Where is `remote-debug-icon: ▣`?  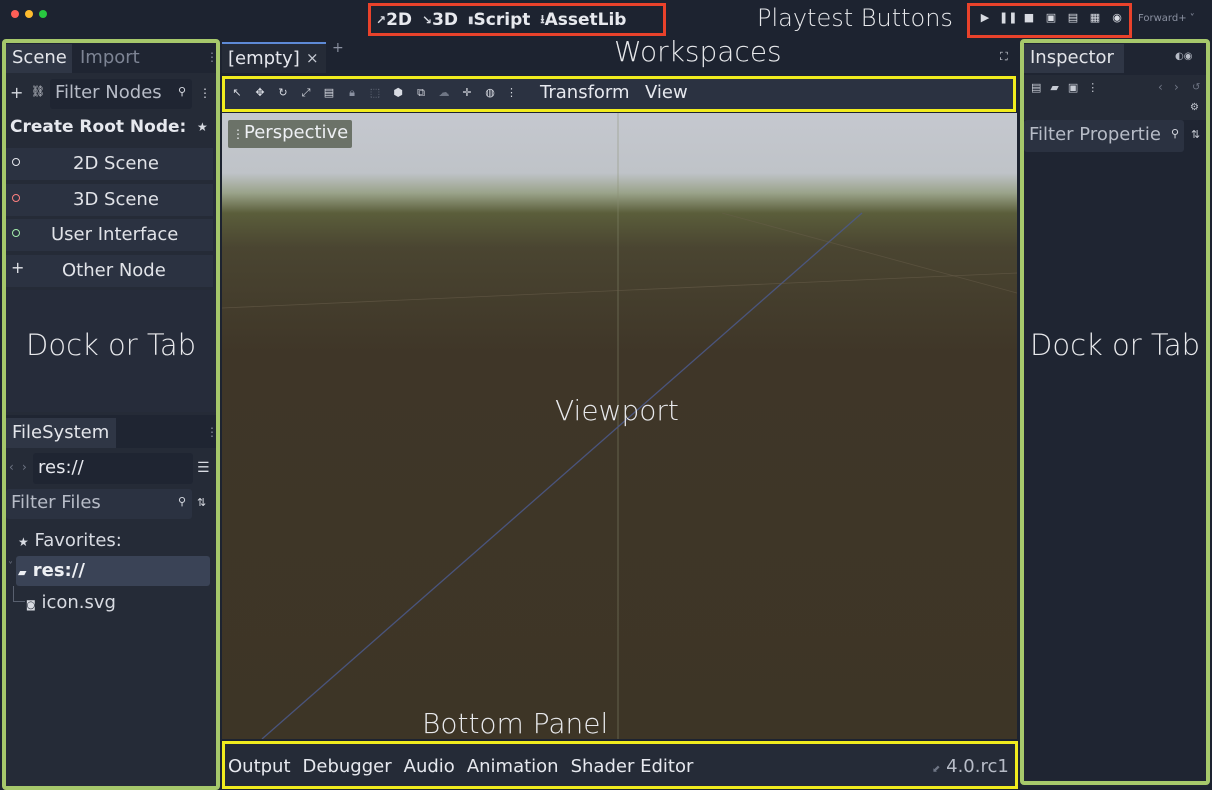
remote-debug-icon: ▣ is located at coordinates (1051, 17).